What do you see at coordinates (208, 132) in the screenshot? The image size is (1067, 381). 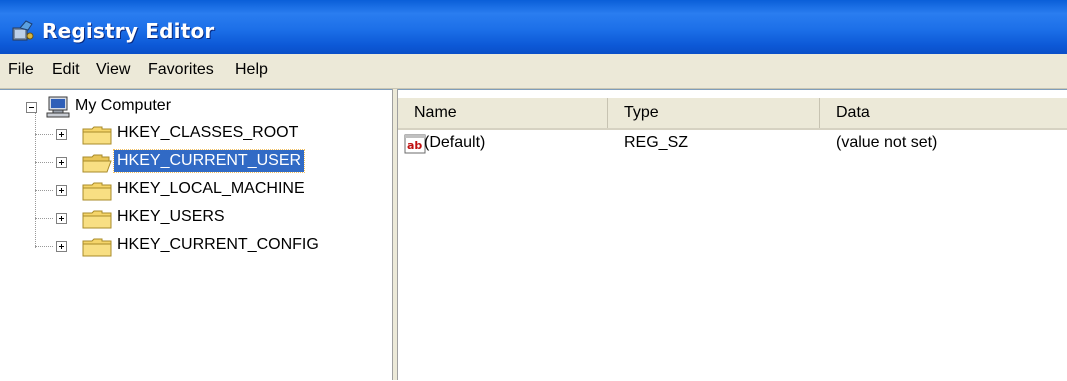 I see `tree-label: HKEY_CLASSES_ROOT` at bounding box center [208, 132].